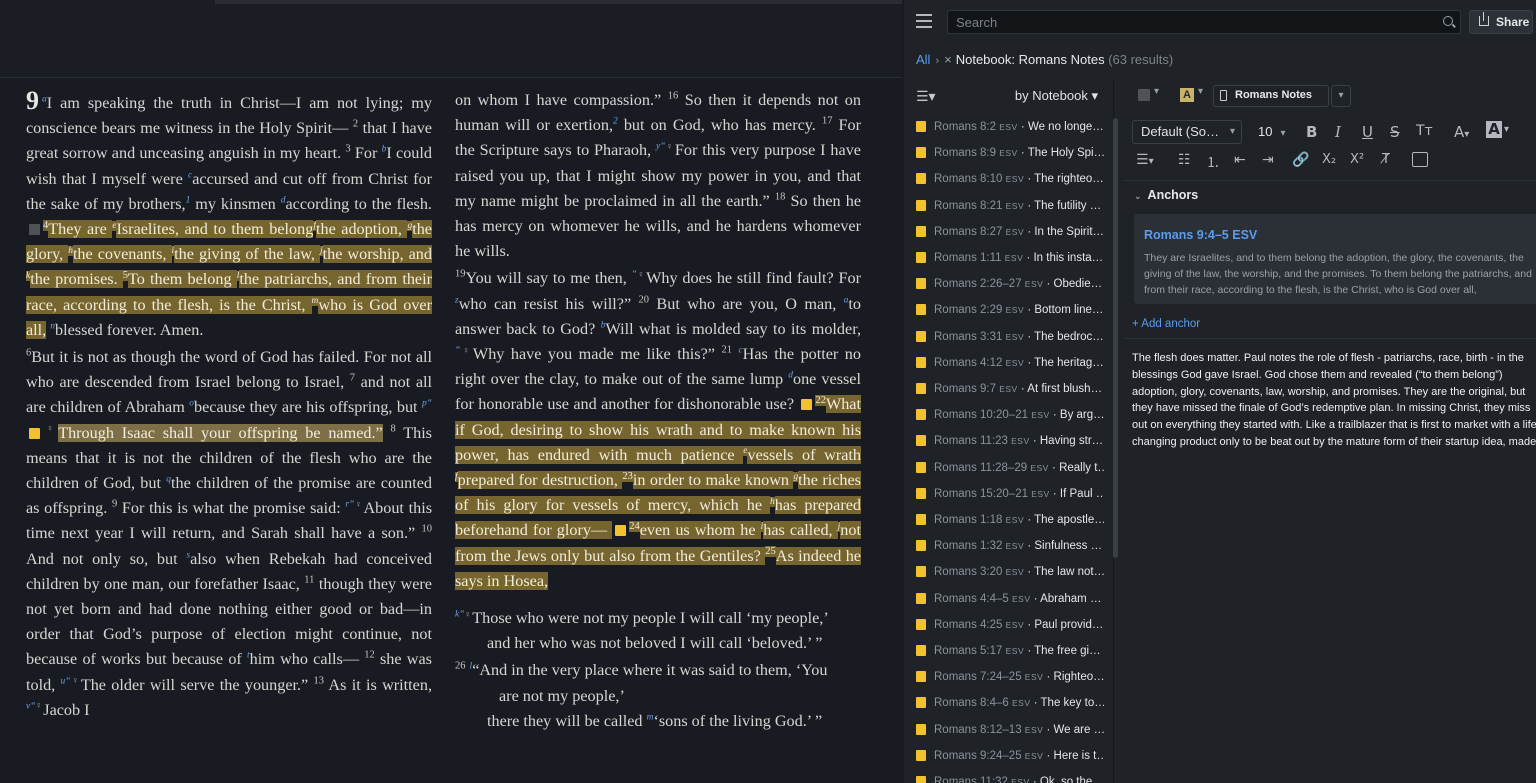  I want to click on highlighted-text: the covenants,, so click(122, 254).